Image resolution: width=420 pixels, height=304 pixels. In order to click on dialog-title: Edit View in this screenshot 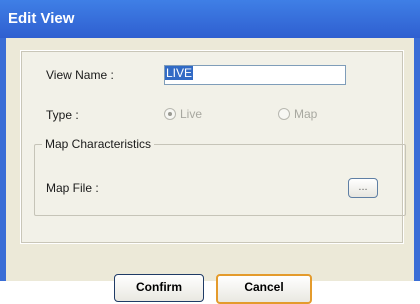, I will do `click(41, 18)`.